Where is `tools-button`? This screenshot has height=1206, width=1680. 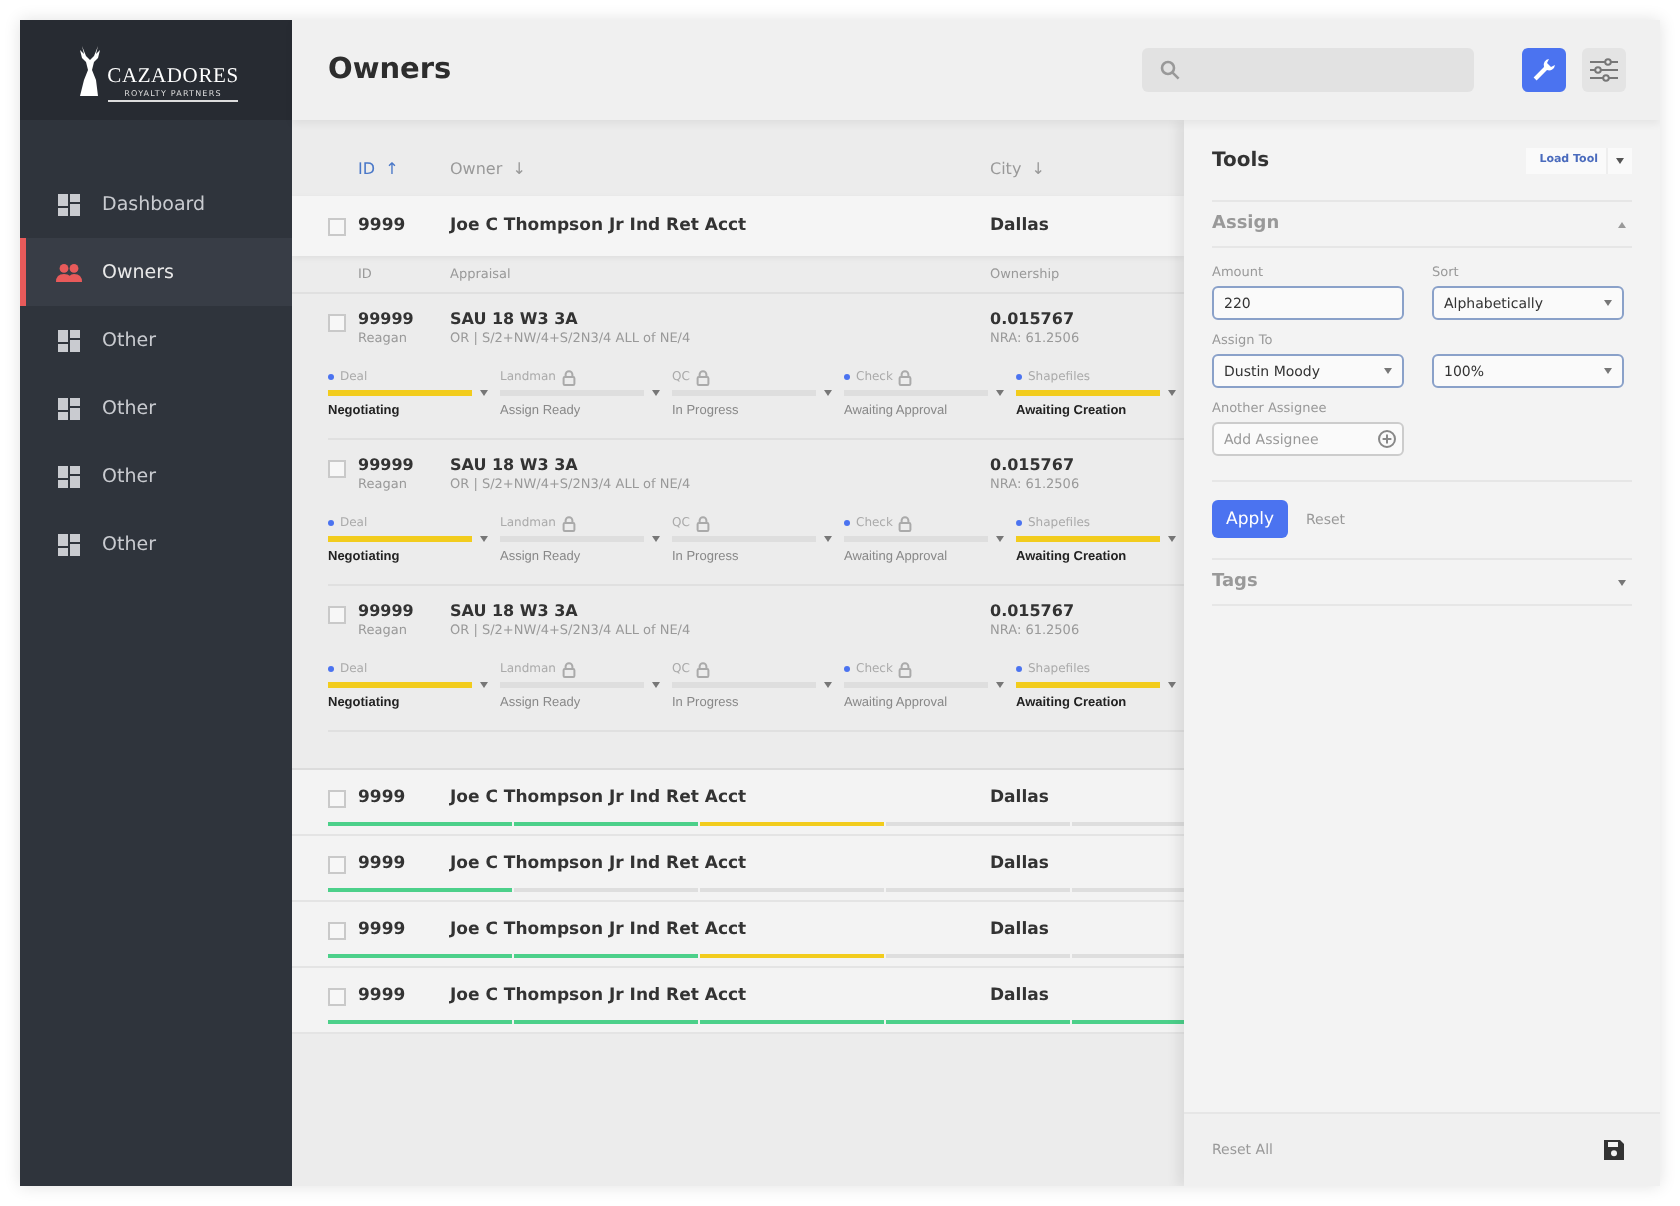
tools-button is located at coordinates (1544, 70).